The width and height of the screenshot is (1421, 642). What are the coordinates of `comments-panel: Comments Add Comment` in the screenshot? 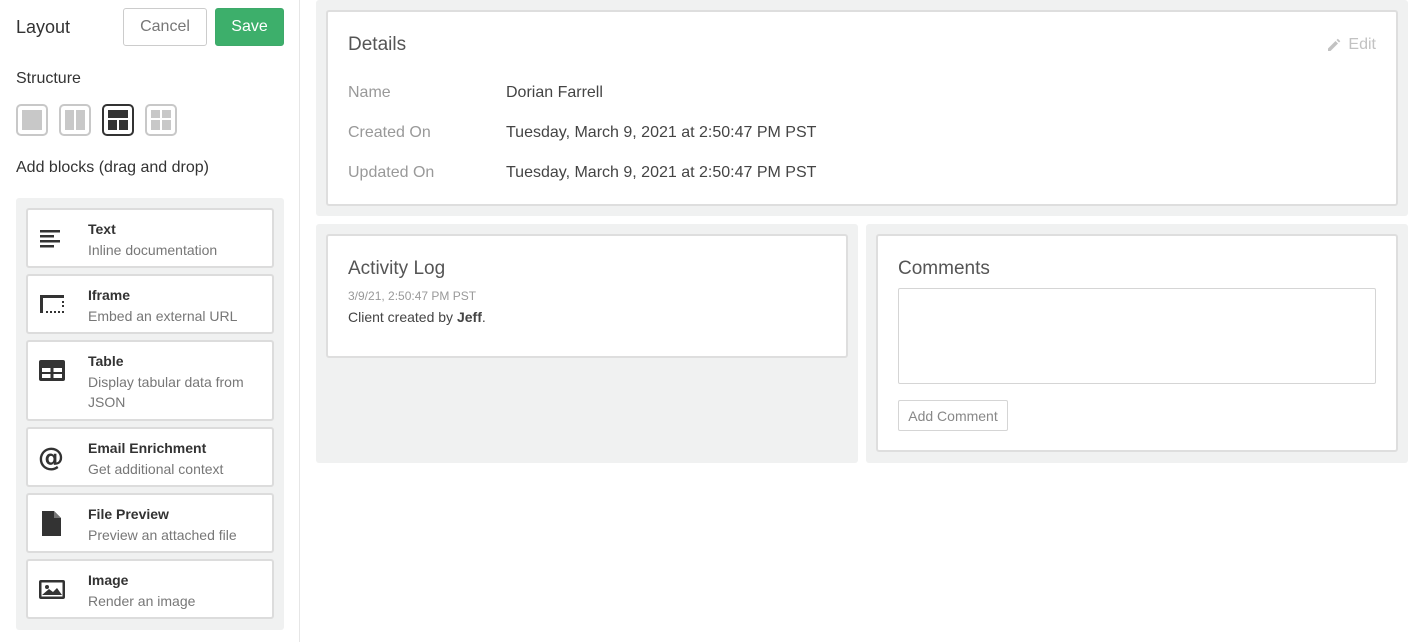 It's located at (1137, 343).